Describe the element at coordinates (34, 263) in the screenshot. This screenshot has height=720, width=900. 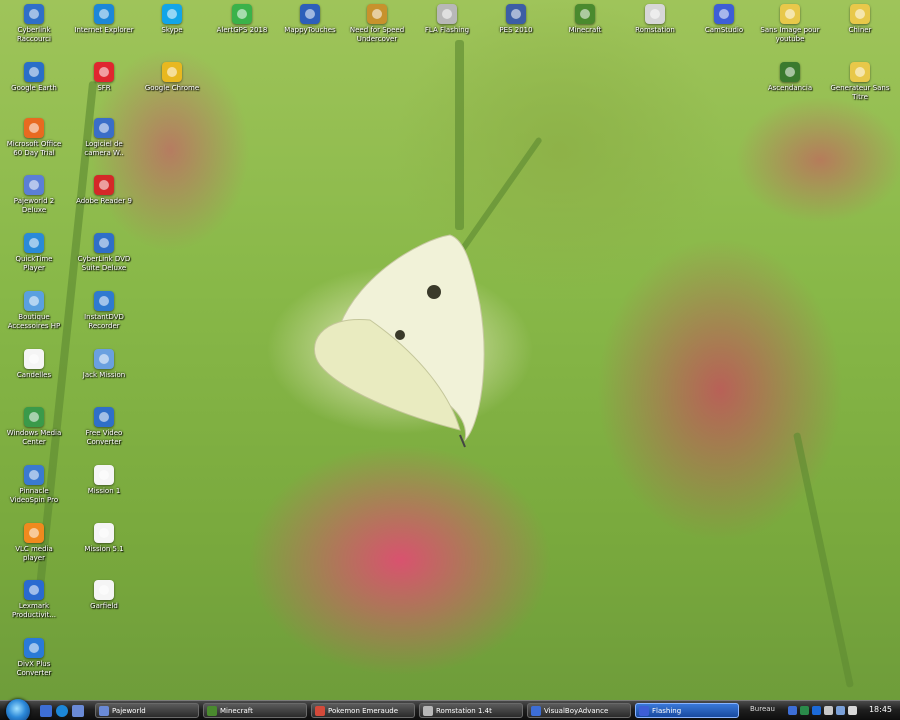
I see `desktop-icon-label: QuickTime Player` at that location.